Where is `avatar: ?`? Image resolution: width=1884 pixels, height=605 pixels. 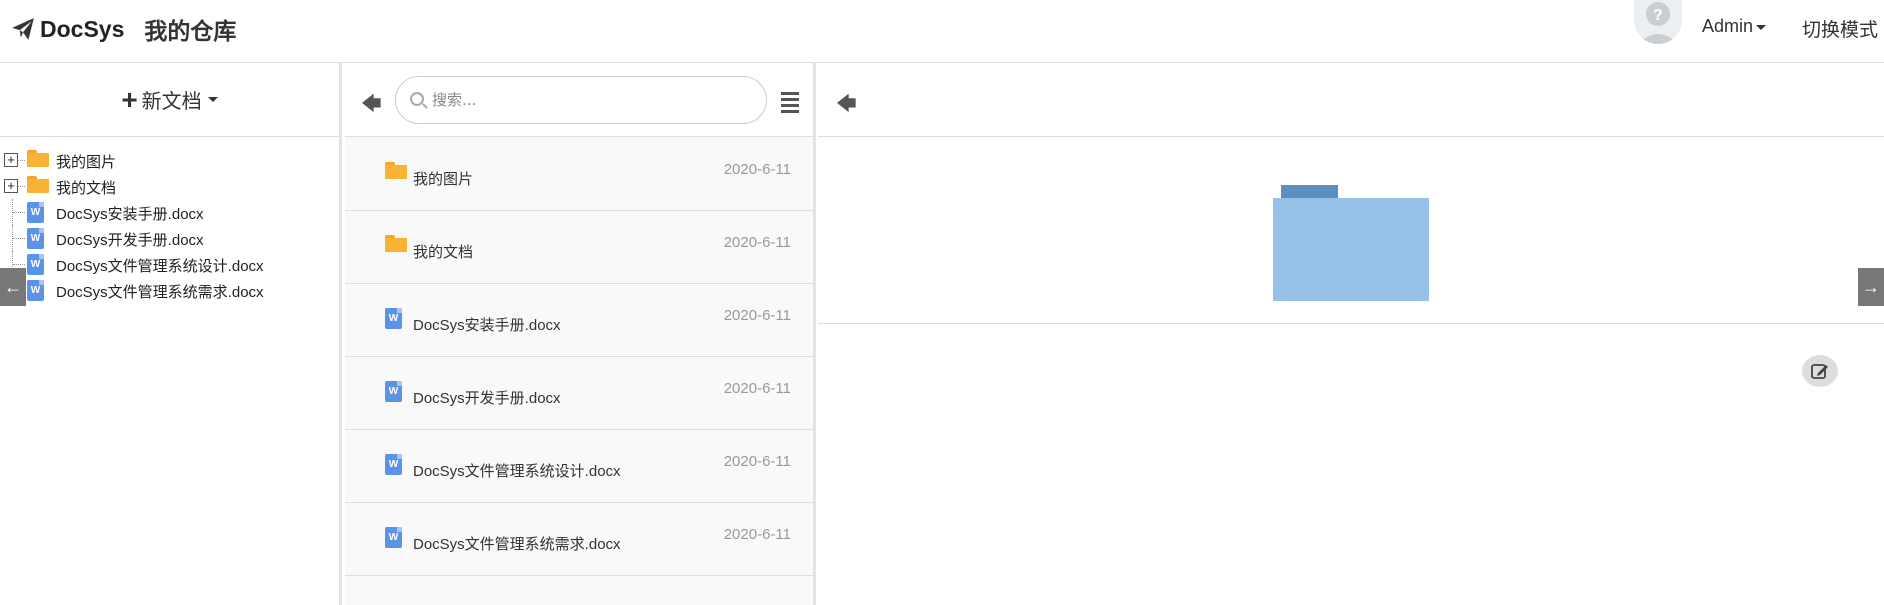 avatar: ? is located at coordinates (1658, 22).